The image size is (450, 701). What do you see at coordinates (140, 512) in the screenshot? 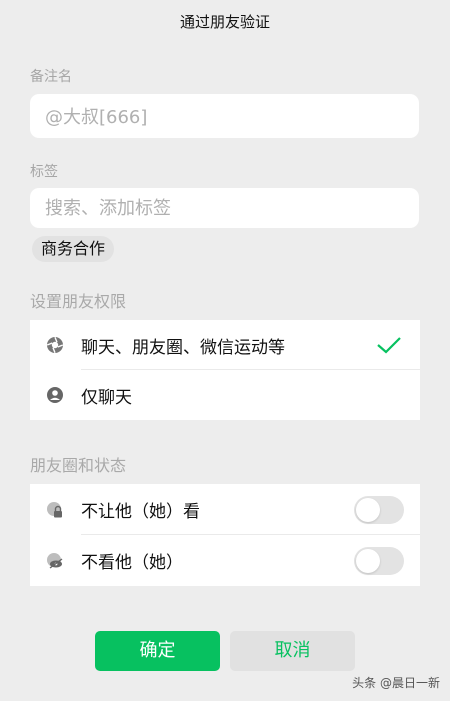
I see `moments-hide-mine-label: 不让他（她）看` at bounding box center [140, 512].